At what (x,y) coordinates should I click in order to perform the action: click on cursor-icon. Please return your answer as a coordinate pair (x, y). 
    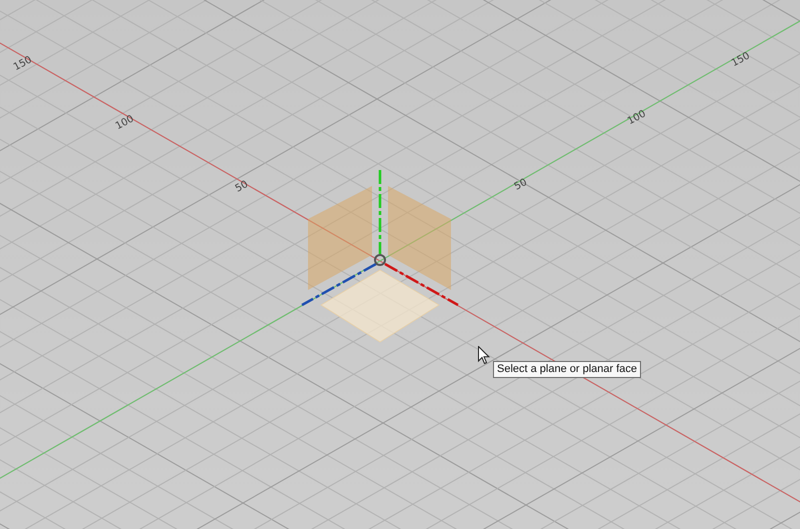
    Looking at the image, I should click on (484, 355).